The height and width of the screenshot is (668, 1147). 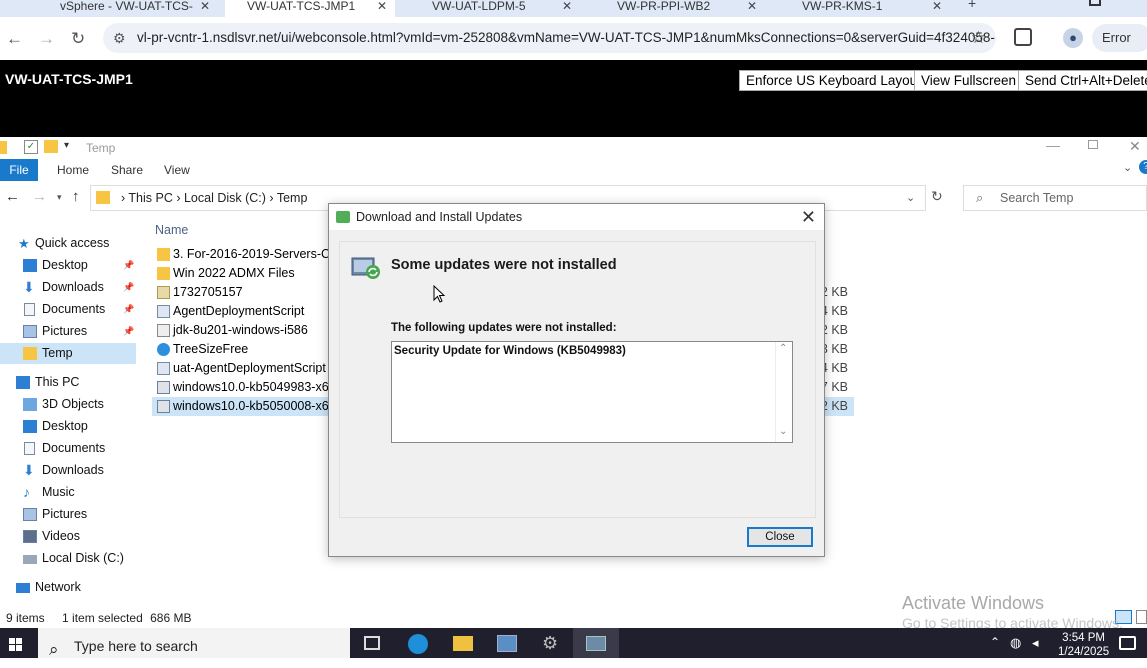 What do you see at coordinates (16, 645) in the screenshot?
I see `windows-start-icon` at bounding box center [16, 645].